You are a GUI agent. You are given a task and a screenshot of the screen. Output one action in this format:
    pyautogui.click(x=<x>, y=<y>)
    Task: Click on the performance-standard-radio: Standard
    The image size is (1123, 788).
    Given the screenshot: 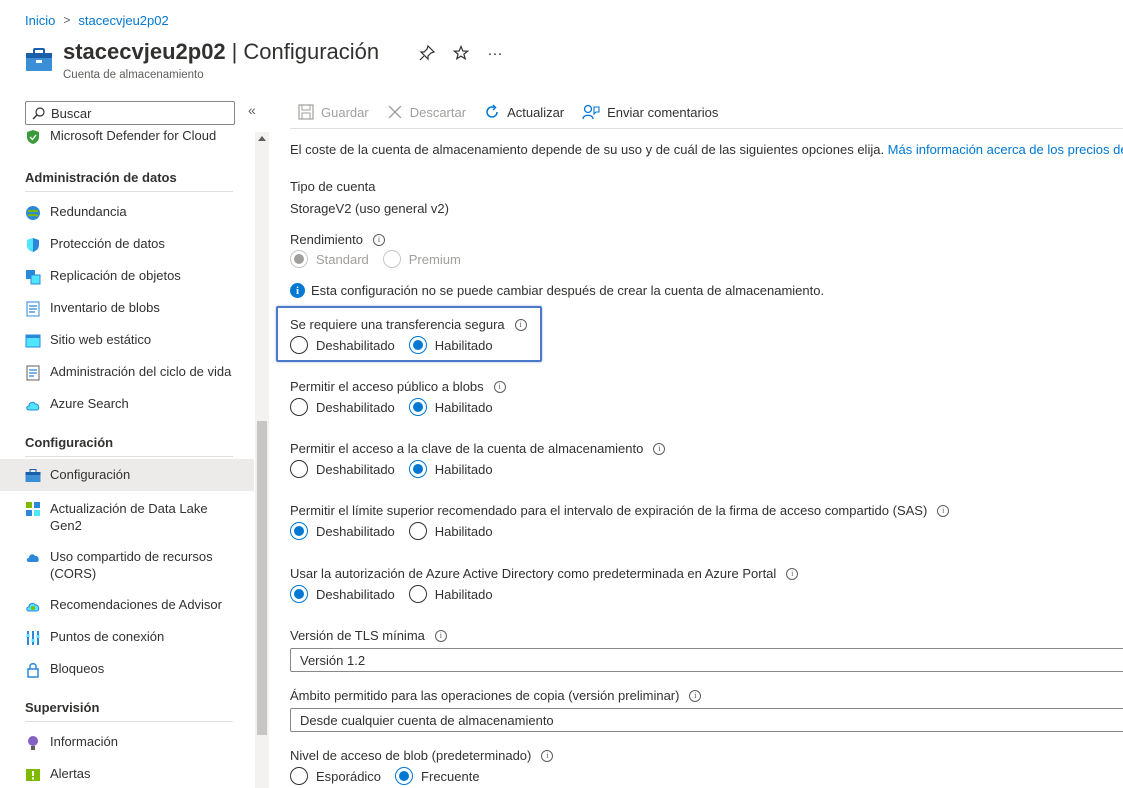 What is the action you would take?
    pyautogui.click(x=329, y=259)
    